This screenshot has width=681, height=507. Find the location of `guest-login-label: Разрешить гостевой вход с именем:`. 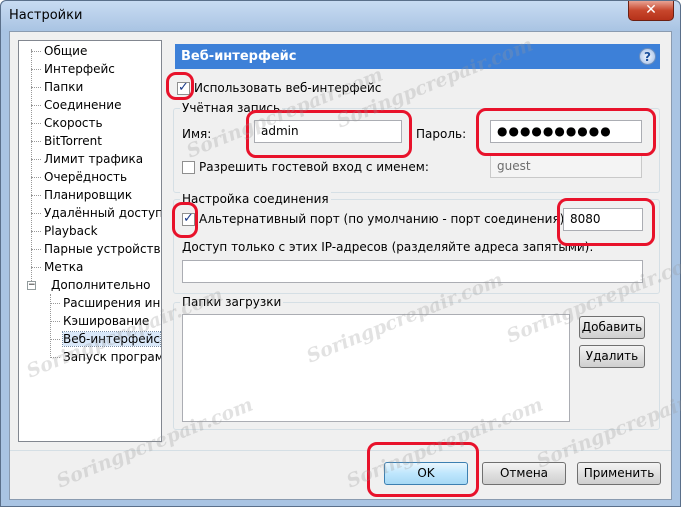

guest-login-label: Разрешить гостевой вход с именем: is located at coordinates (314, 167).